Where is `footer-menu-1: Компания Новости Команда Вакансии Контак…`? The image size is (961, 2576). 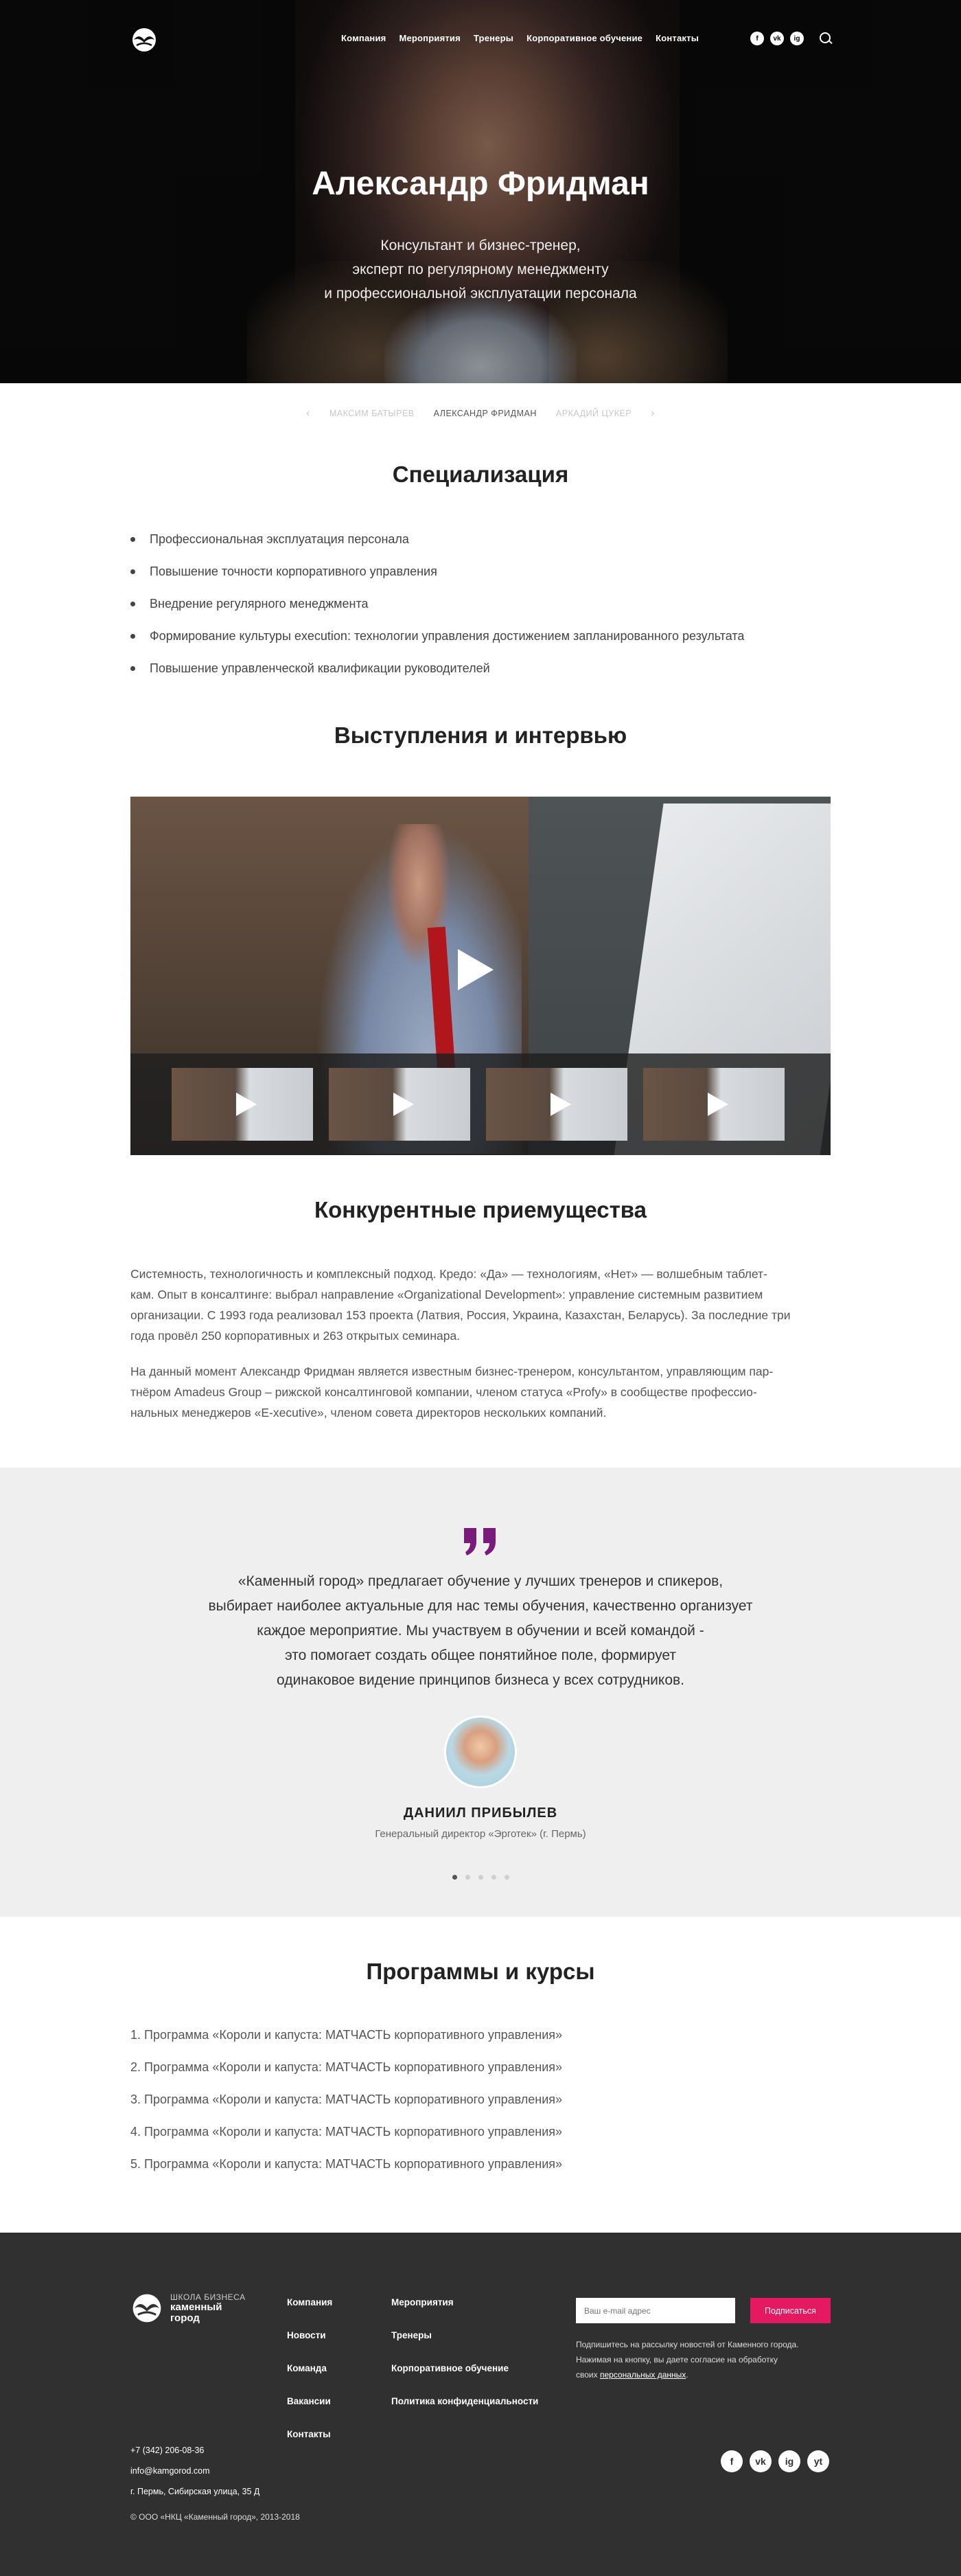
footer-menu-1: Компания Новости Команда Вакансии Контак… is located at coordinates (309, 2379).